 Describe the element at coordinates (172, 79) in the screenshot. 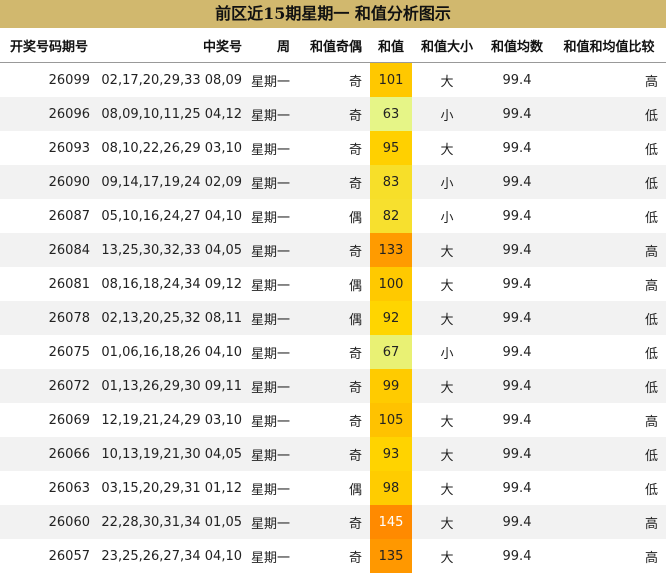

I see `numbers-cell: 02,17,20,29,33 08,09` at that location.